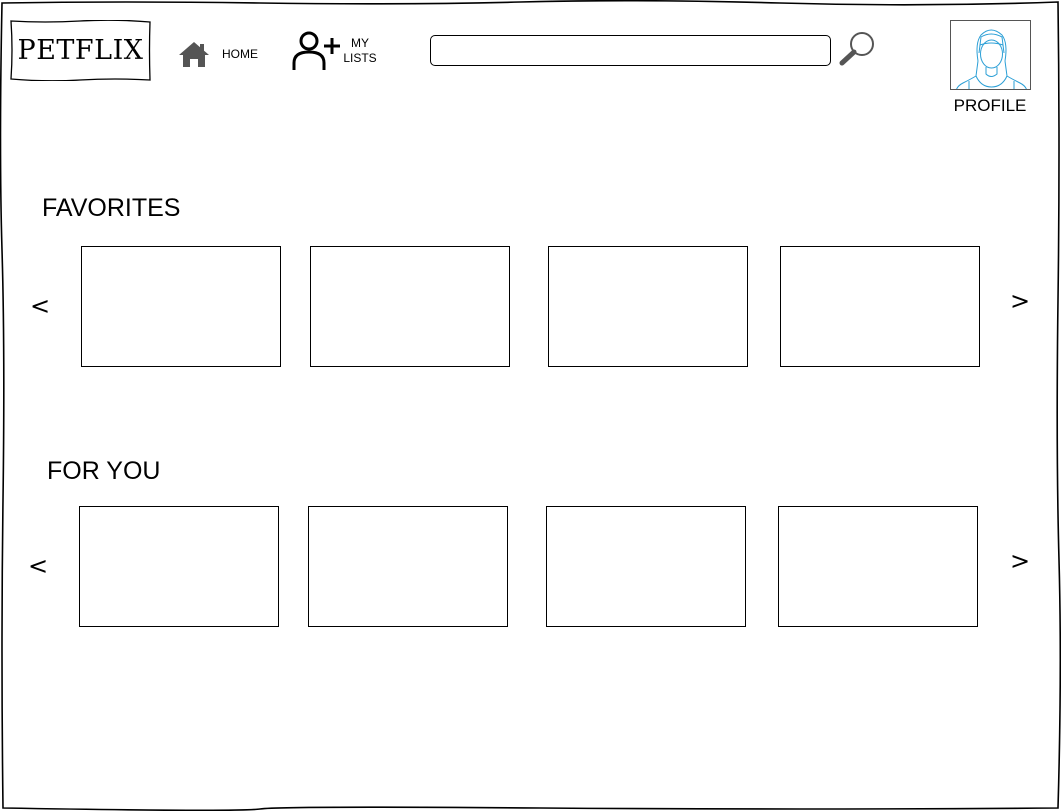 This screenshot has height=811, width=1061. I want to click on nav-my-lists-label: MY LISTS, so click(360, 51).